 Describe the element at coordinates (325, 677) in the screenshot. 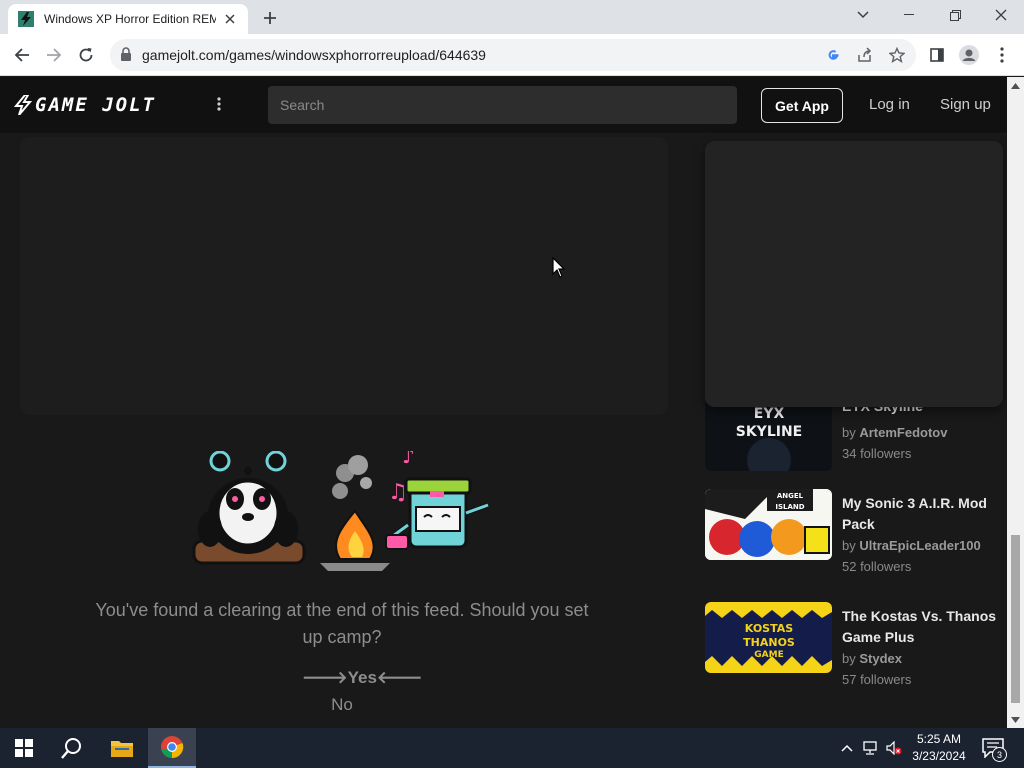

I see `arrow-right-icon: 🡒` at that location.